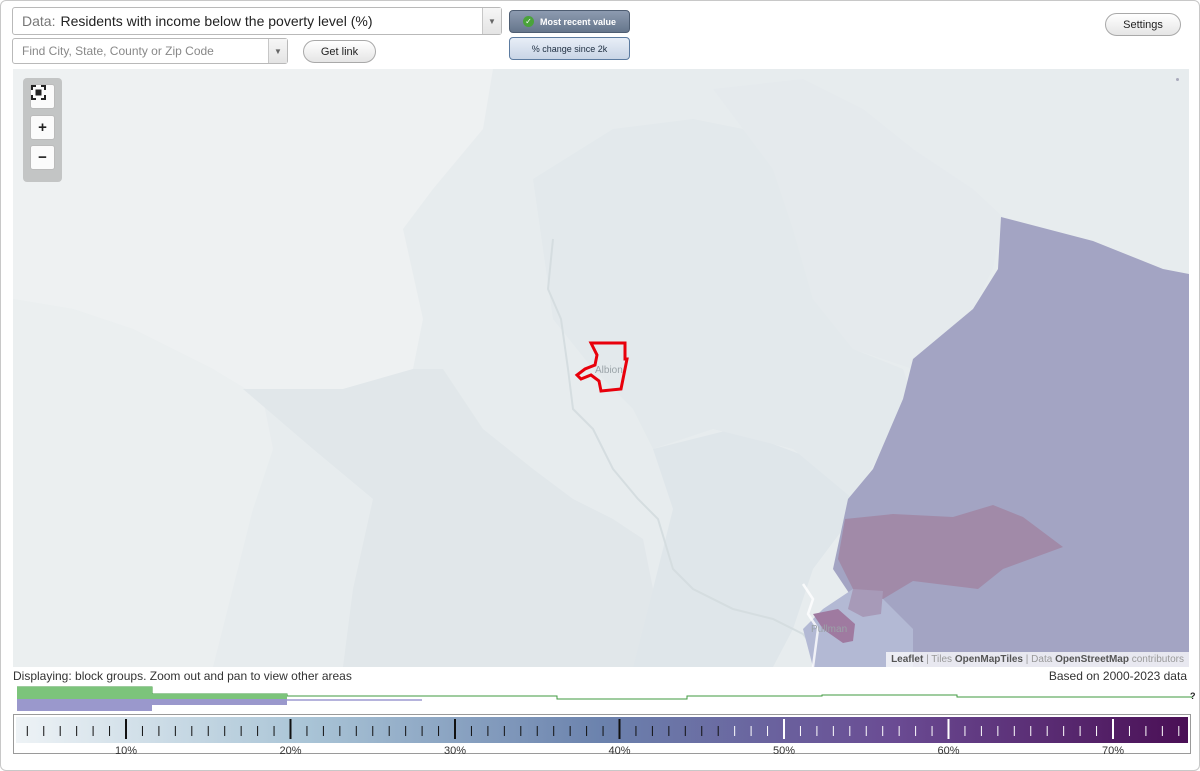 This screenshot has width=1200, height=771. I want to click on leaflet-link: Leaflet, so click(907, 659).